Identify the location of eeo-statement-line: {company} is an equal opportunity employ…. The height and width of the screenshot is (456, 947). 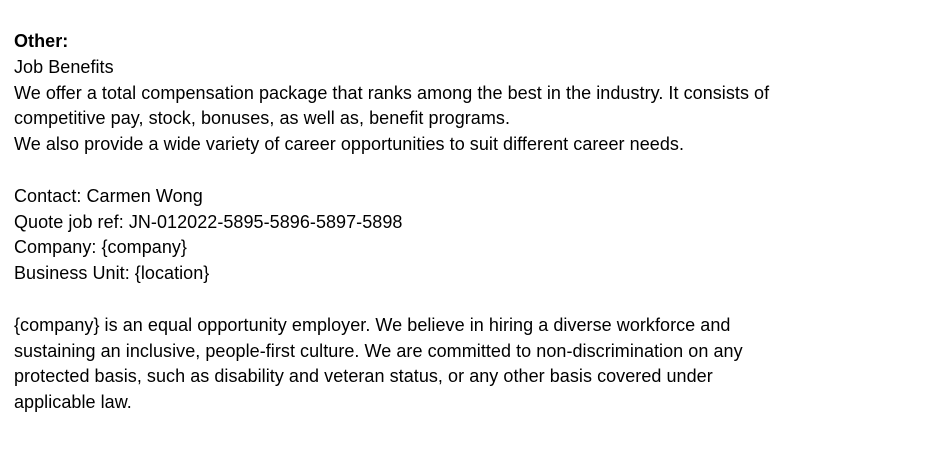
(372, 324).